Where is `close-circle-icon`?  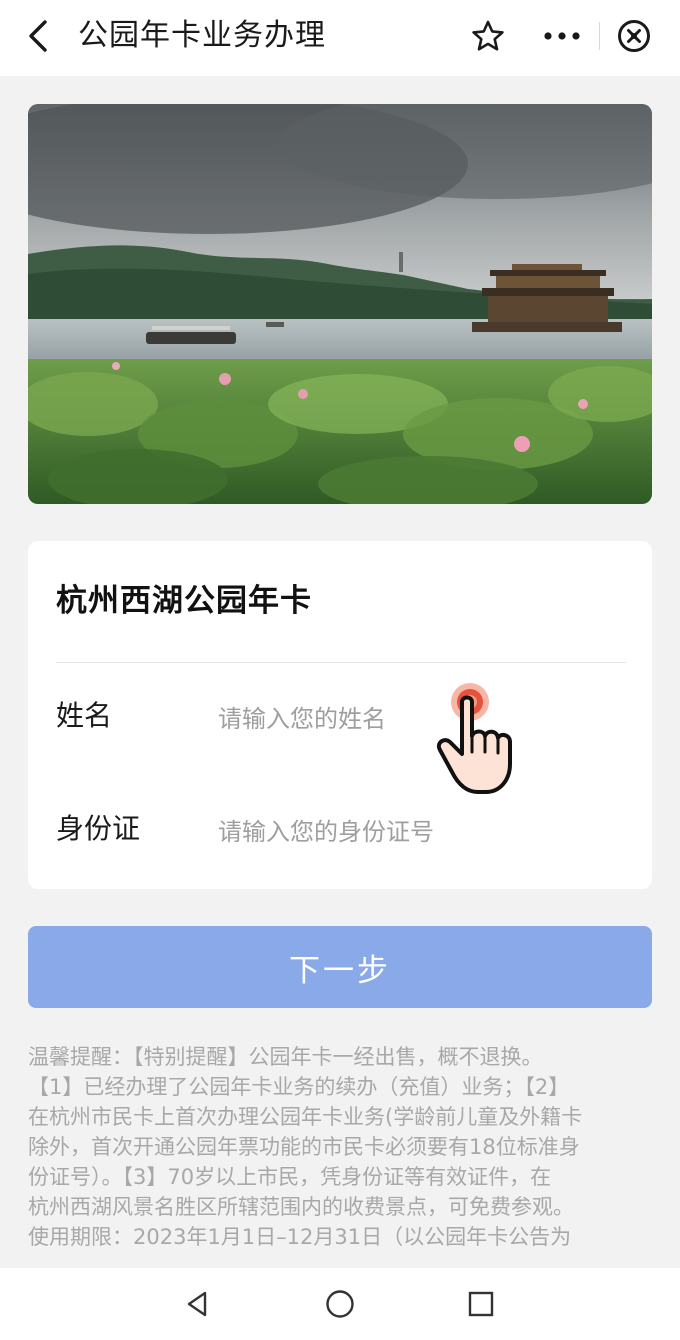 close-circle-icon is located at coordinates (634, 36).